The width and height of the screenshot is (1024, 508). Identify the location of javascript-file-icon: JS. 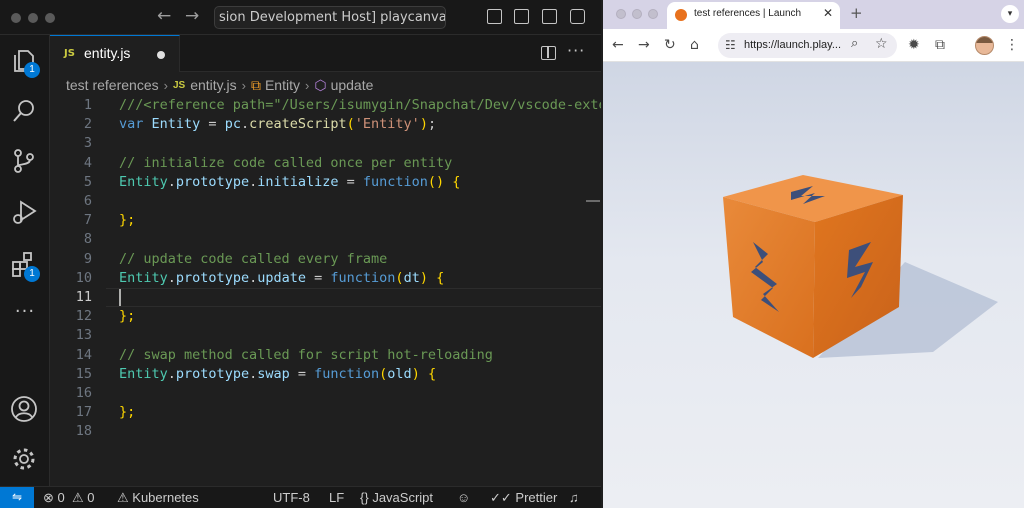
(69, 53).